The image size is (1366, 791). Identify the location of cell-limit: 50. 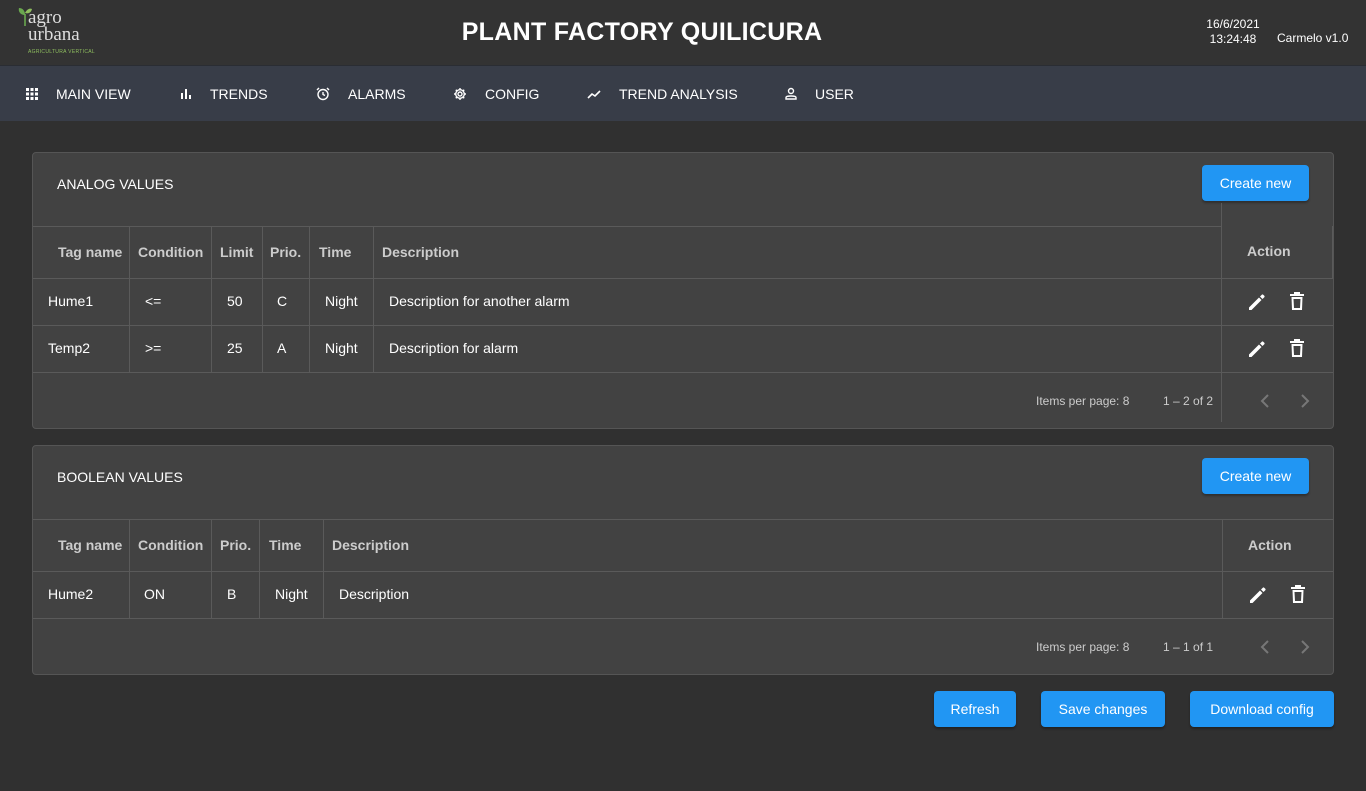
(235, 301).